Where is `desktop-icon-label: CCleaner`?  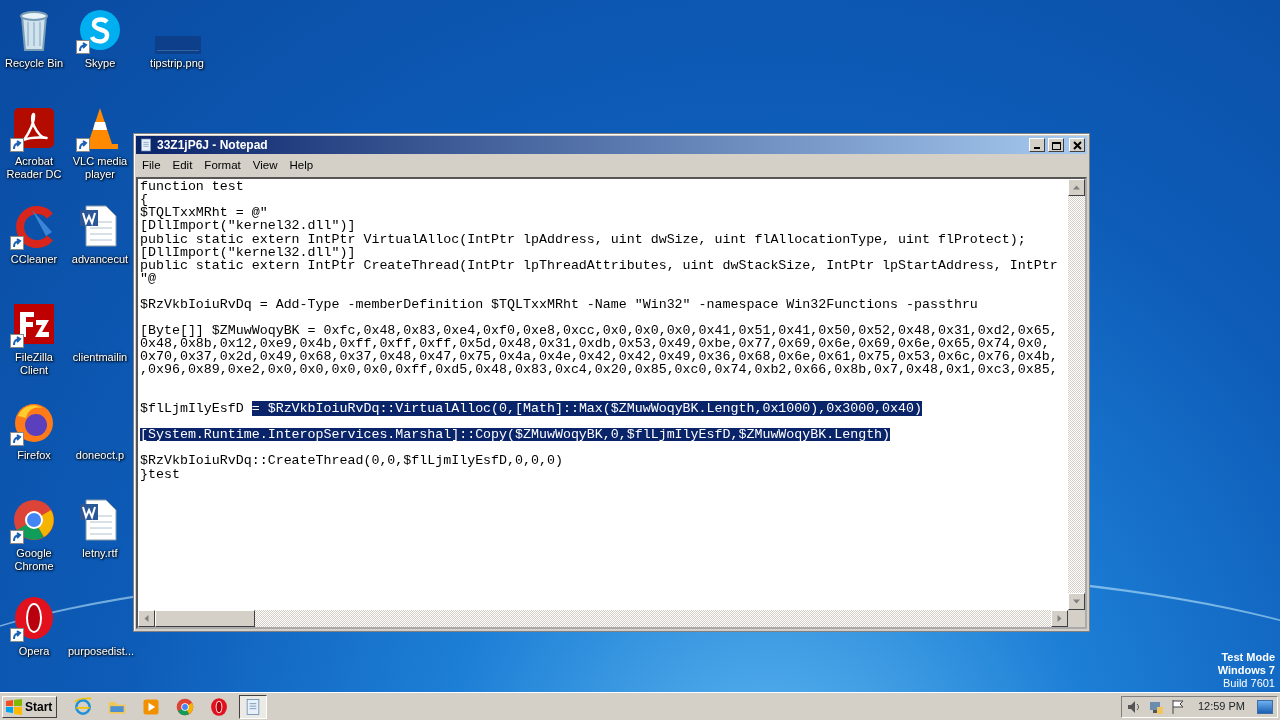
desktop-icon-label: CCleaner is located at coordinates (34, 259).